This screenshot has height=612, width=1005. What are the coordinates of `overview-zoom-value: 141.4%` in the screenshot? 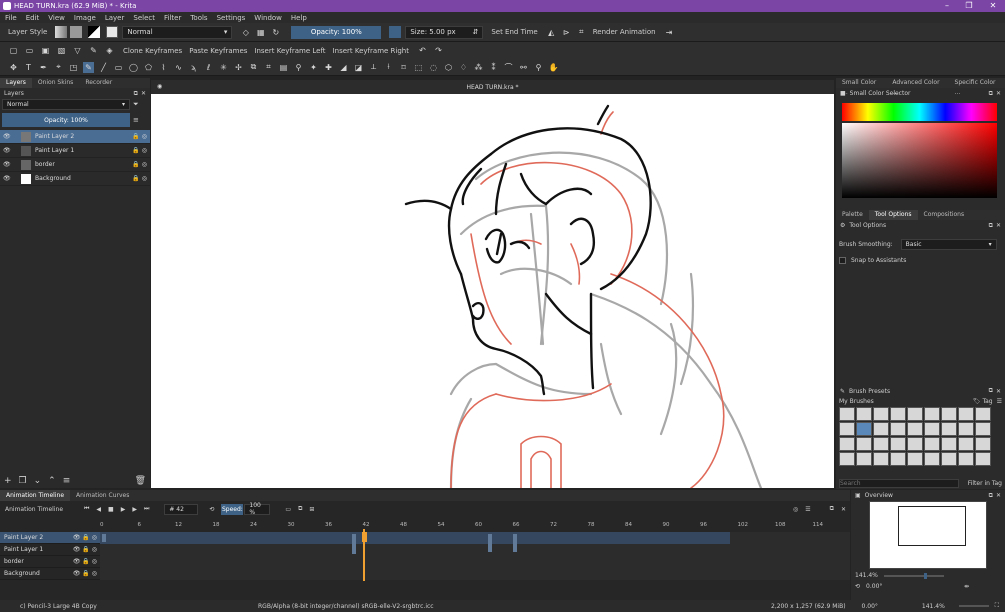 It's located at (866, 575).